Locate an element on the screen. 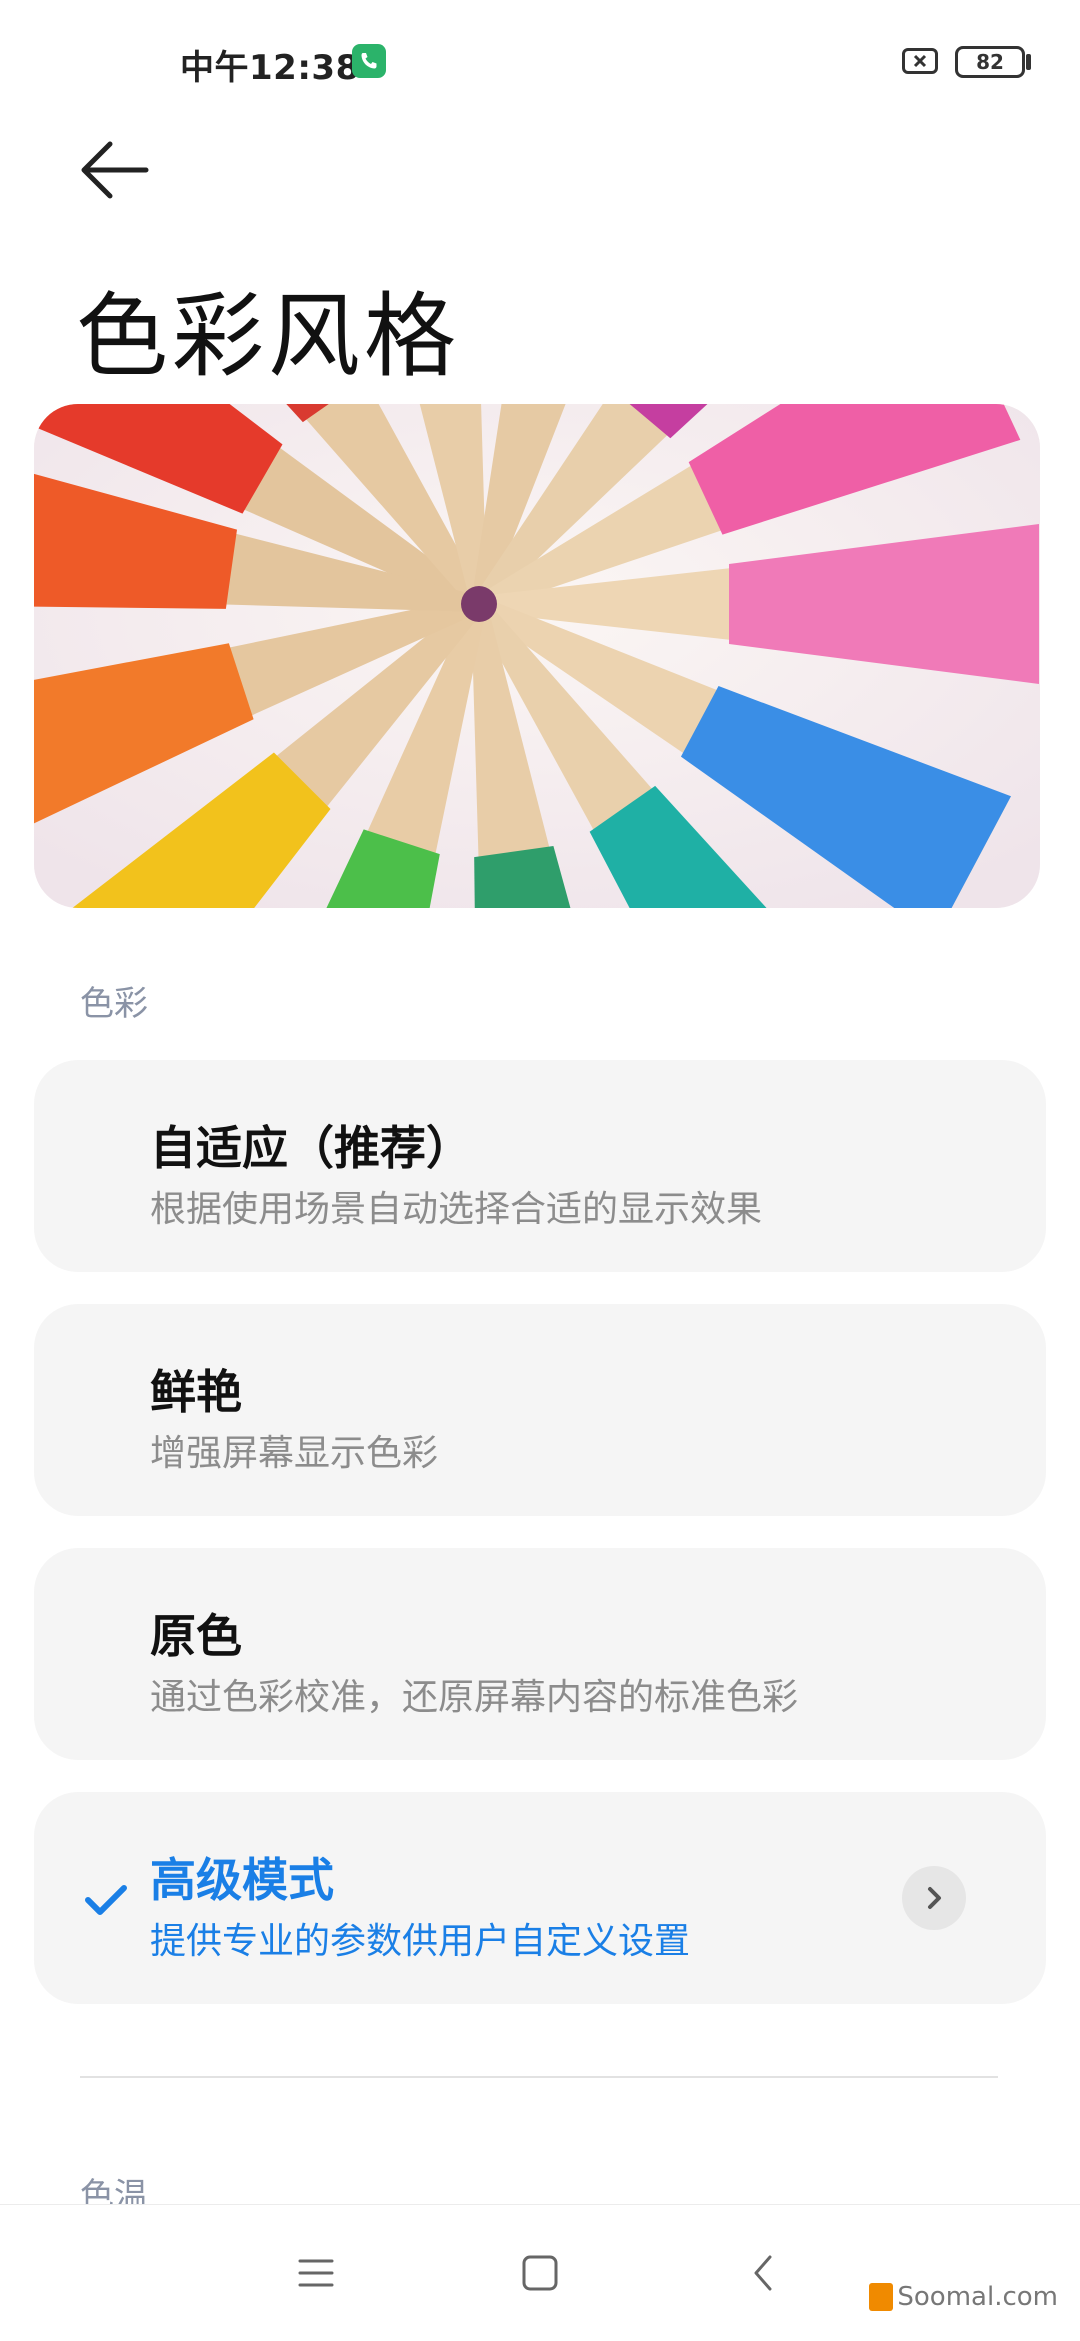 The image size is (1080, 2341). option-desc: 根据使用场景自动选择合适的显示效果 is located at coordinates (456, 1209).